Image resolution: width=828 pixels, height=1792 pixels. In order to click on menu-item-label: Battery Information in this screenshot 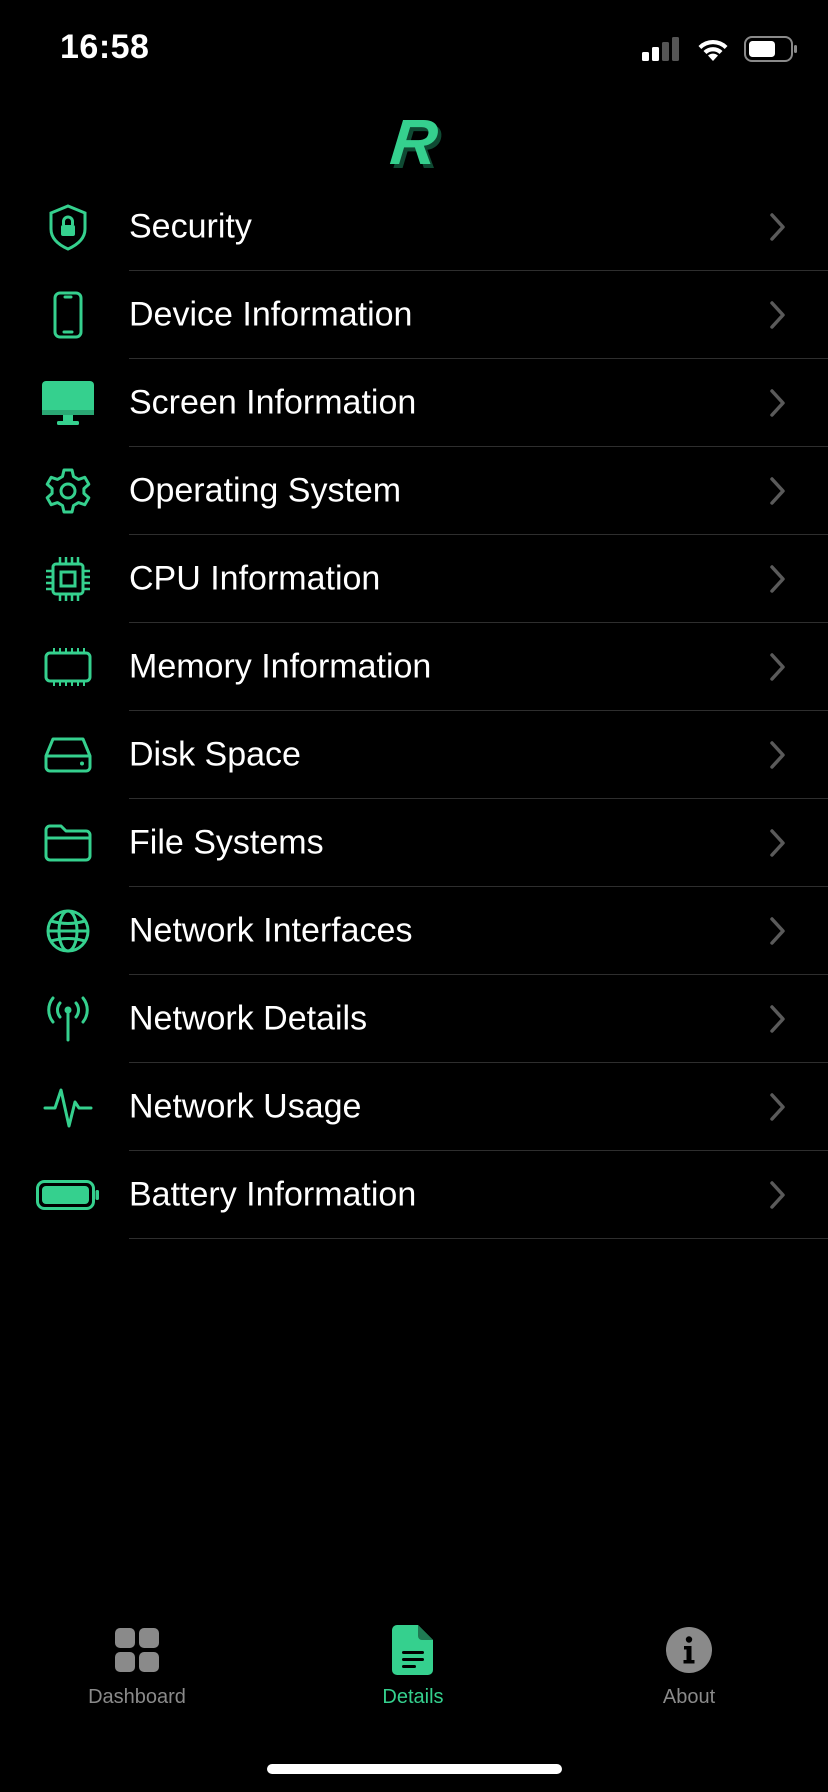, I will do `click(273, 1194)`.